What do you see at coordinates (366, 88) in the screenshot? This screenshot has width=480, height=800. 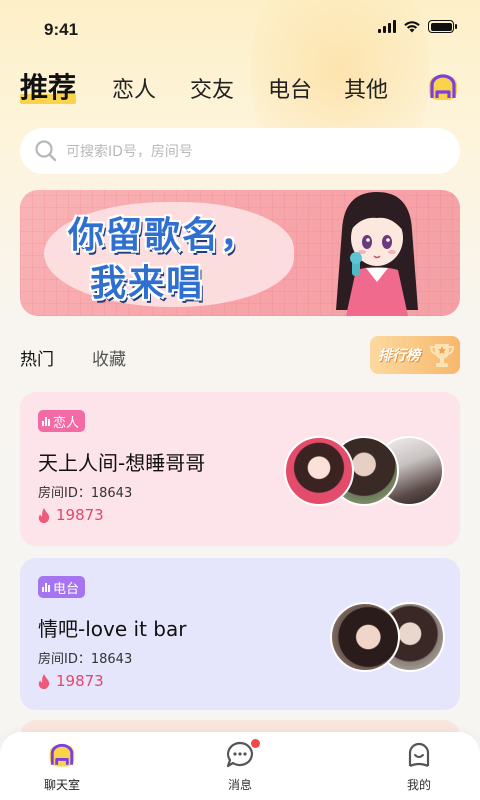 I see `tab-others: 其他` at bounding box center [366, 88].